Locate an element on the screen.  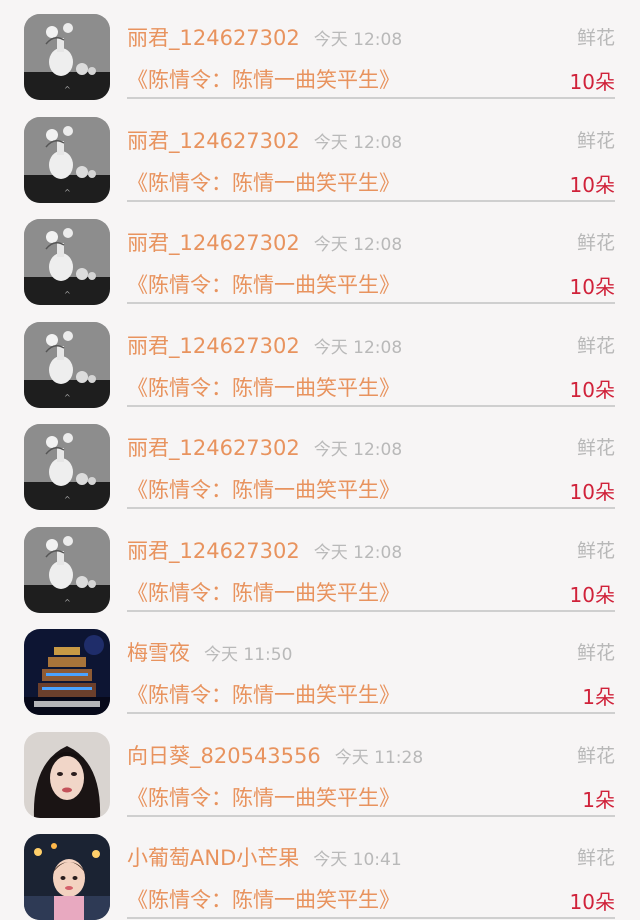
child-photo-avatar is located at coordinates (67, 877).